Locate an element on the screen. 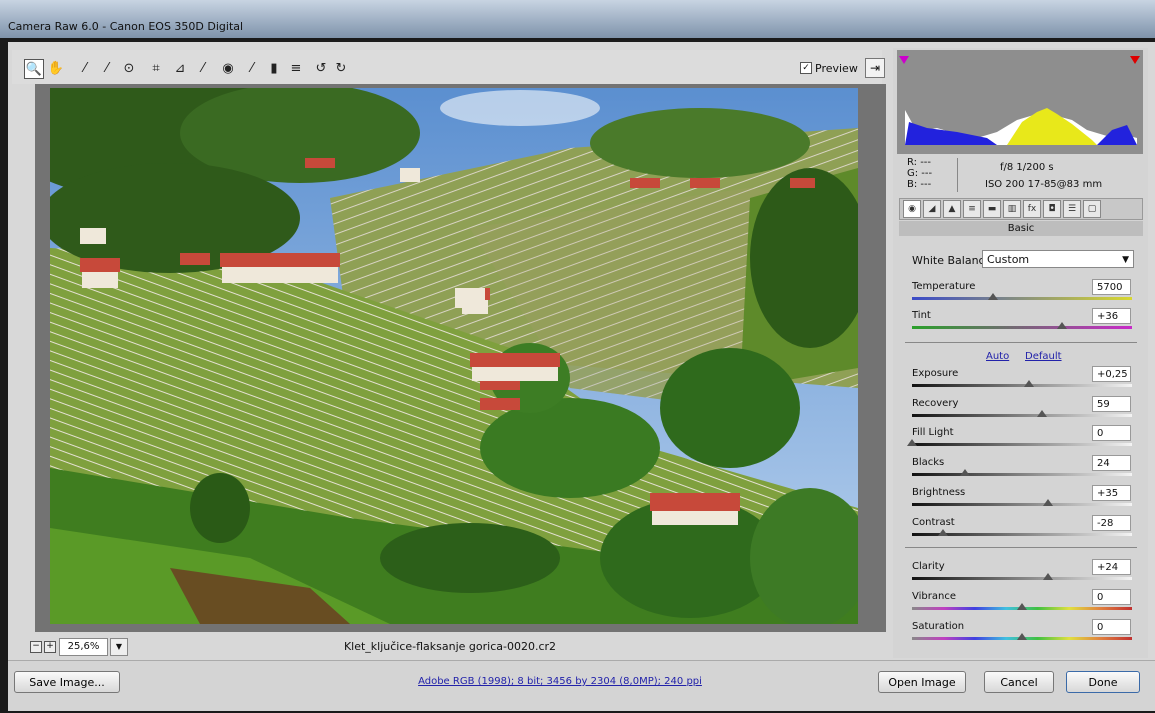  blacks-slider-track is located at coordinates (1022, 474).